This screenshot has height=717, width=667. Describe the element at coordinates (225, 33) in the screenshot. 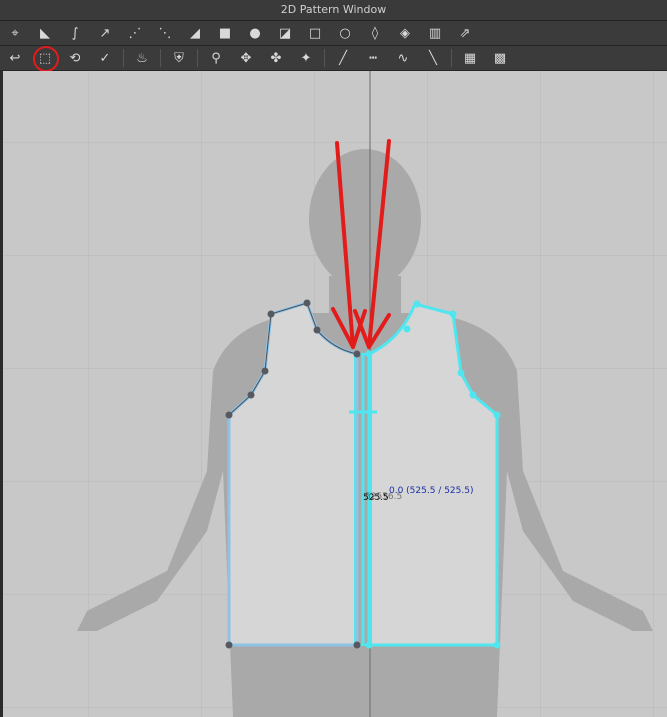

I see `rectangle-icon: ■` at that location.